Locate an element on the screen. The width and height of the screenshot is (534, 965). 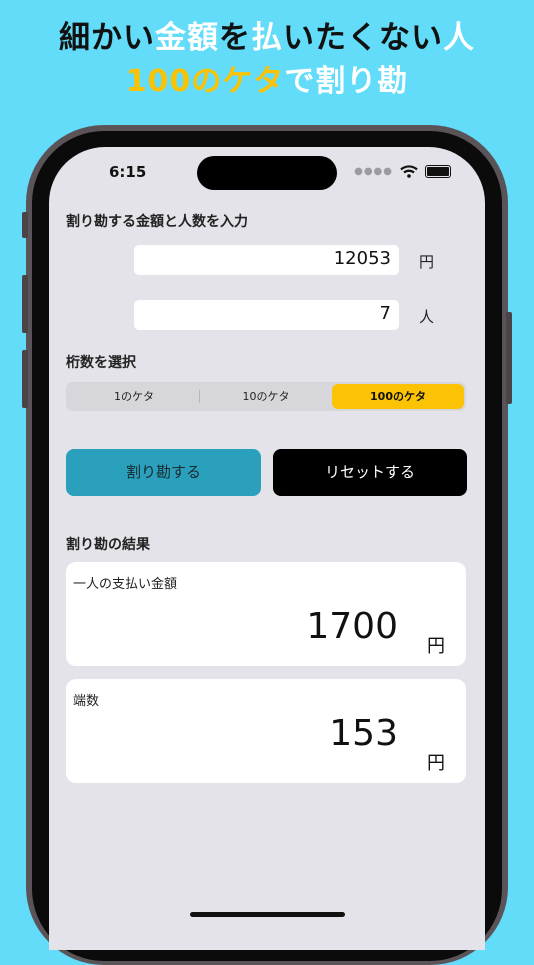
volume-down-button is located at coordinates (25, 379).